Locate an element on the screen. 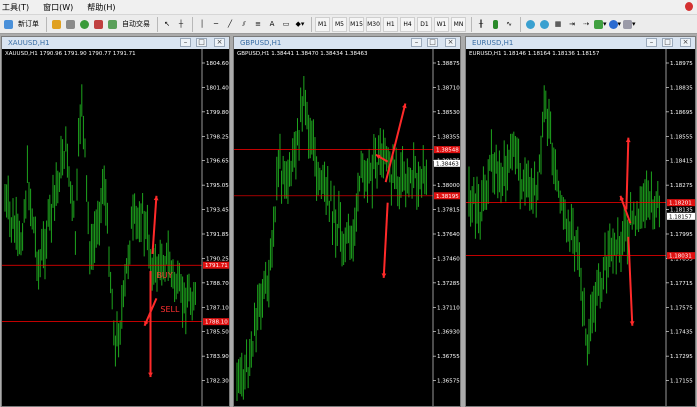 Image resolution: width=697 pixels, height=407 pixels. menu-help: 帮助(H) is located at coordinates (101, 7).